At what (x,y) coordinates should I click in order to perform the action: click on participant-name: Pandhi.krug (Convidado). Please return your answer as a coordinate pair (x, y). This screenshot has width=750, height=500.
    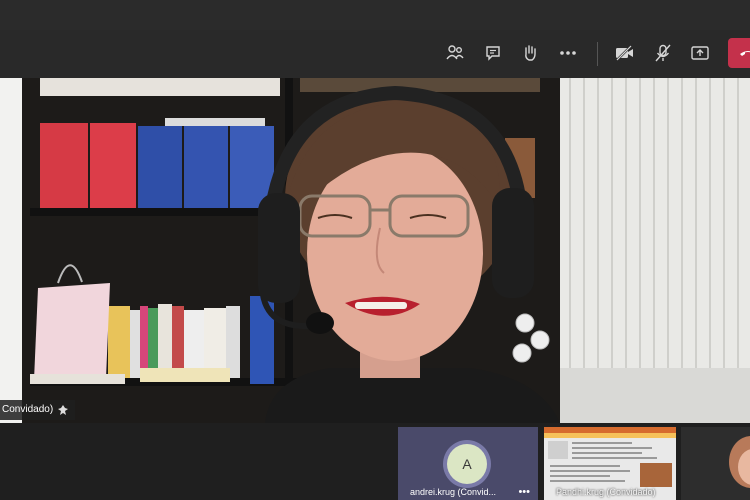
    Looking at the image, I should click on (606, 492).